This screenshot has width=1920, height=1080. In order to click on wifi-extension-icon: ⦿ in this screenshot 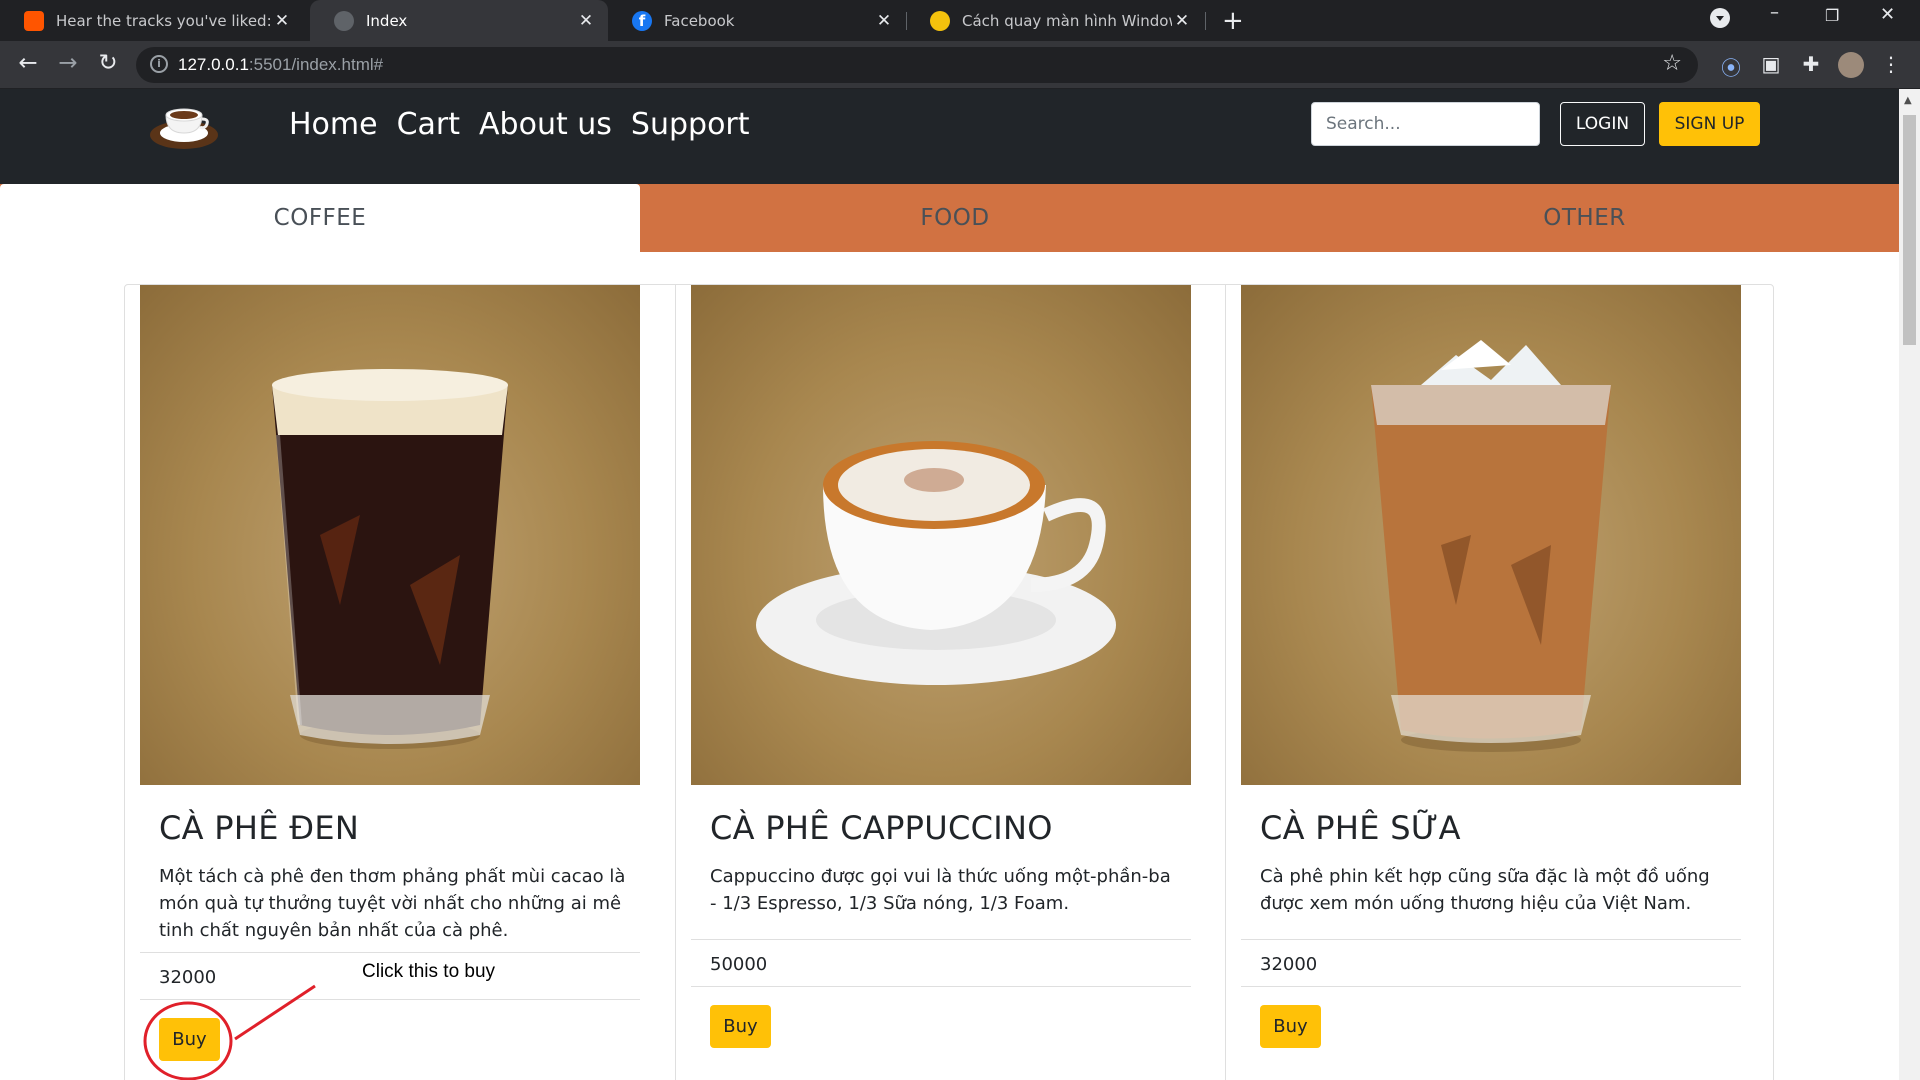, I will do `click(1731, 66)`.